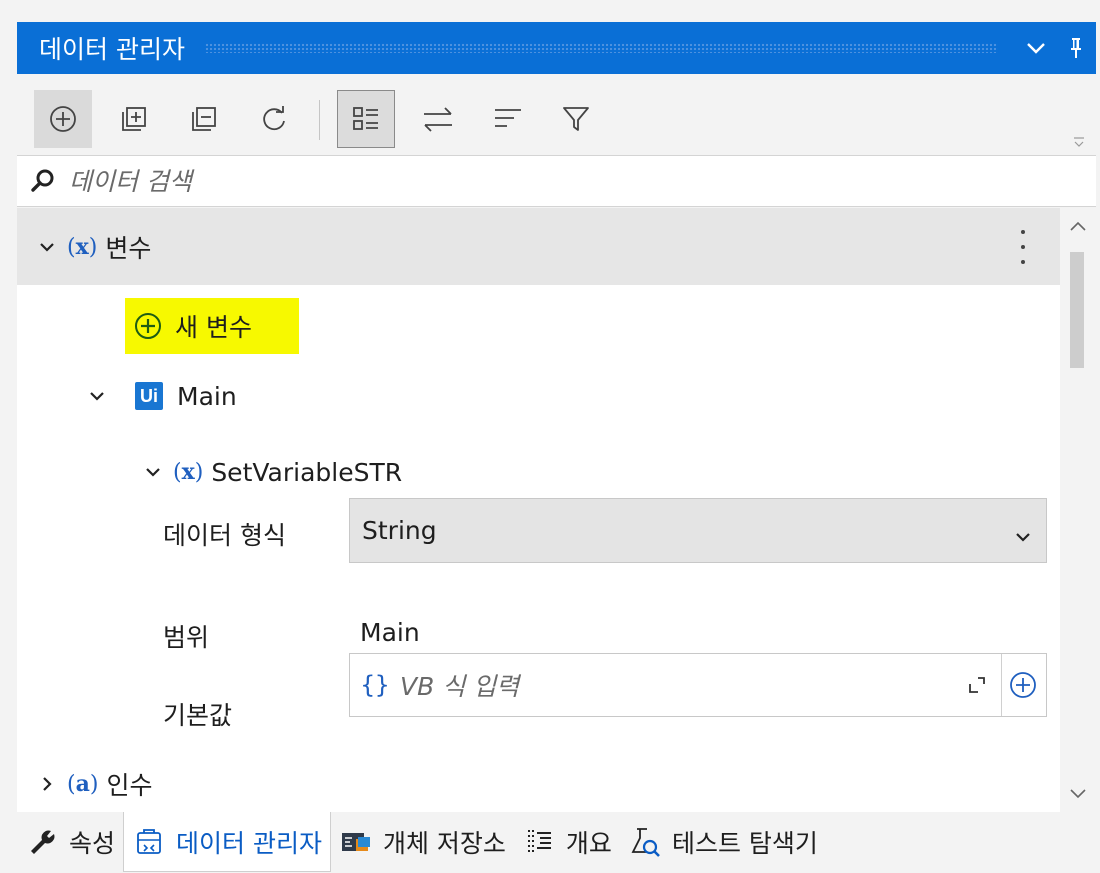 Image resolution: width=1100 pixels, height=873 pixels. I want to click on variable-name: SetVariableSTR, so click(307, 472).